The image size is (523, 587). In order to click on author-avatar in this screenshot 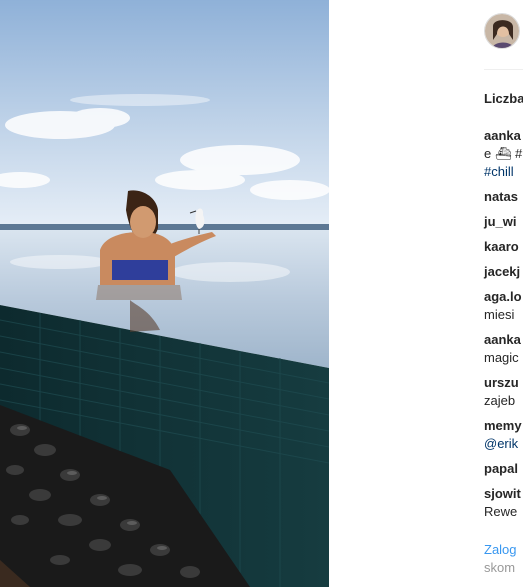, I will do `click(502, 31)`.